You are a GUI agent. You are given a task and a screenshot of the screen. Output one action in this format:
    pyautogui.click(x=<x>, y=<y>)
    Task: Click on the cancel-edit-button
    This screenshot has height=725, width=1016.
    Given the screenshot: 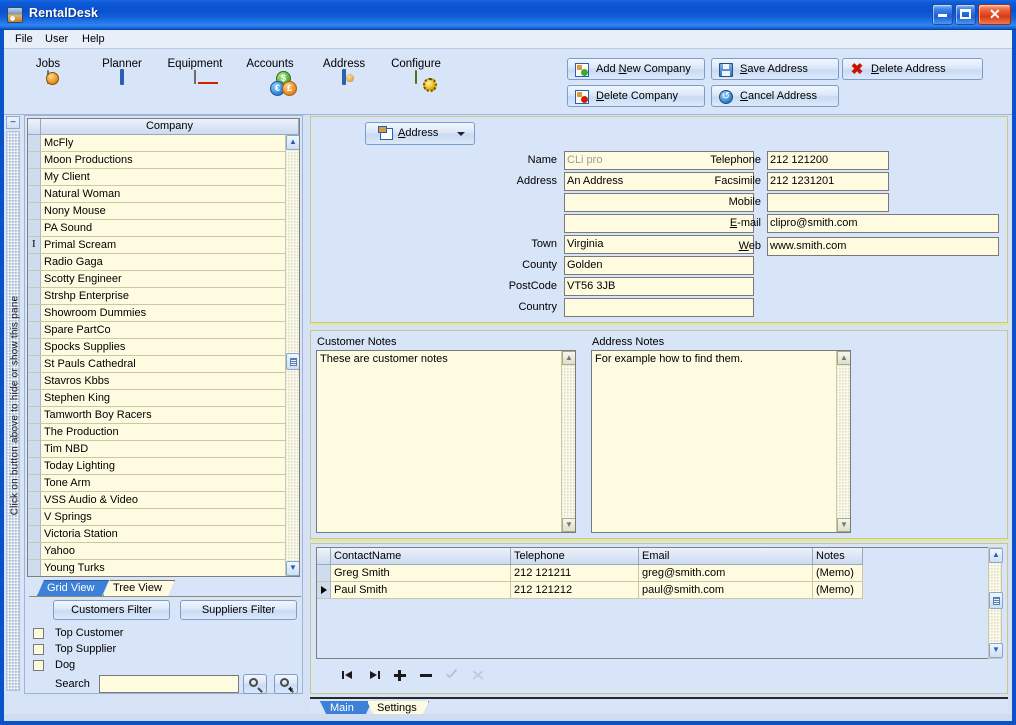 What is the action you would take?
    pyautogui.click(x=478, y=675)
    